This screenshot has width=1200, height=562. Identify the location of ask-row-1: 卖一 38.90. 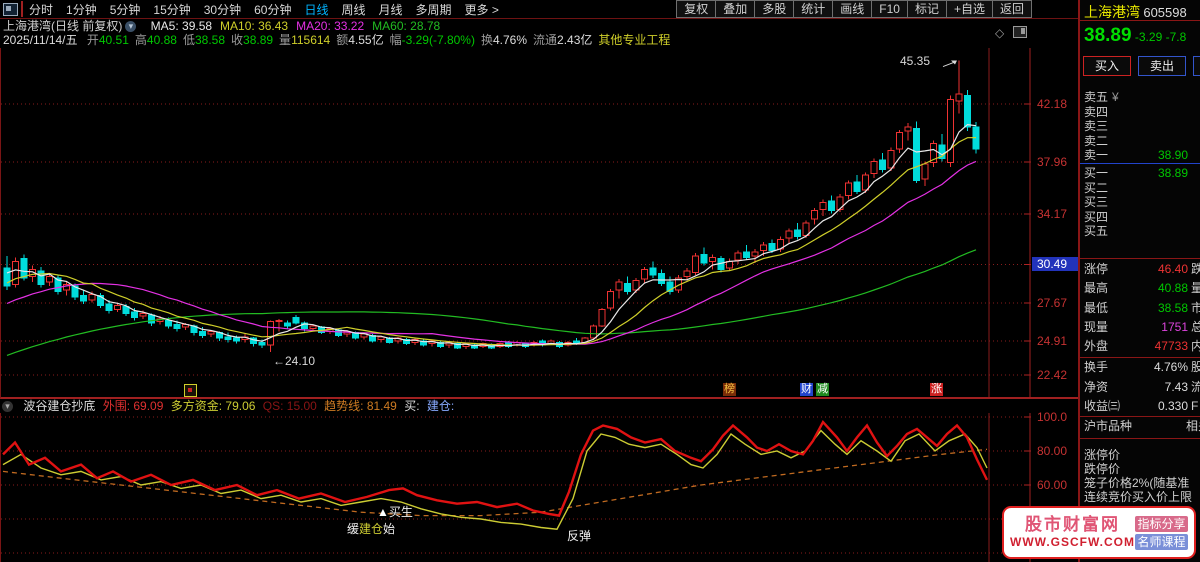
(1142, 155).